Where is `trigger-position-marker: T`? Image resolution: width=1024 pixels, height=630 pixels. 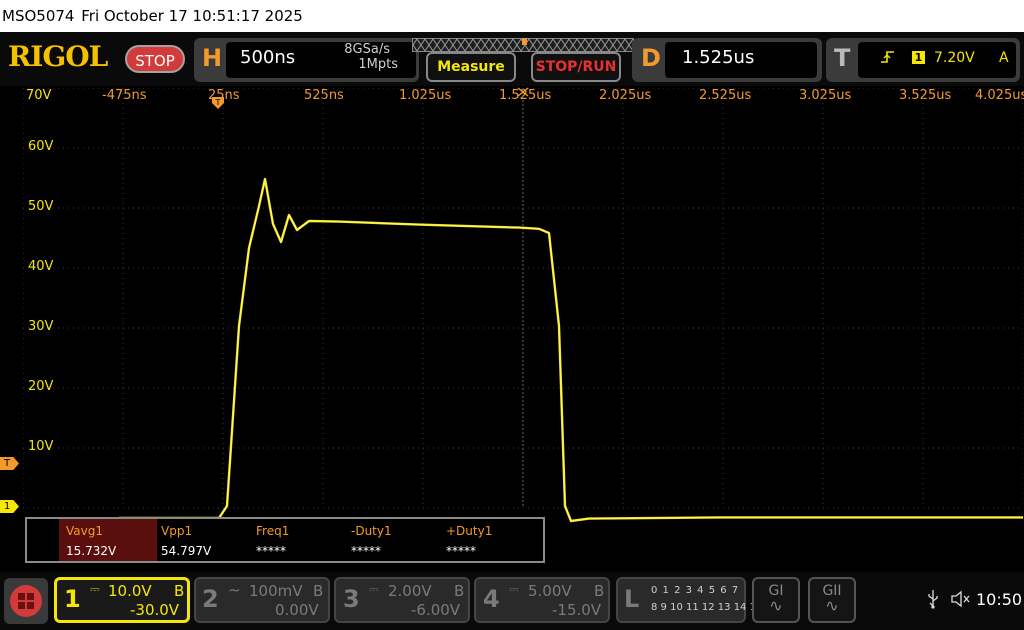
trigger-position-marker: T is located at coordinates (218, 103).